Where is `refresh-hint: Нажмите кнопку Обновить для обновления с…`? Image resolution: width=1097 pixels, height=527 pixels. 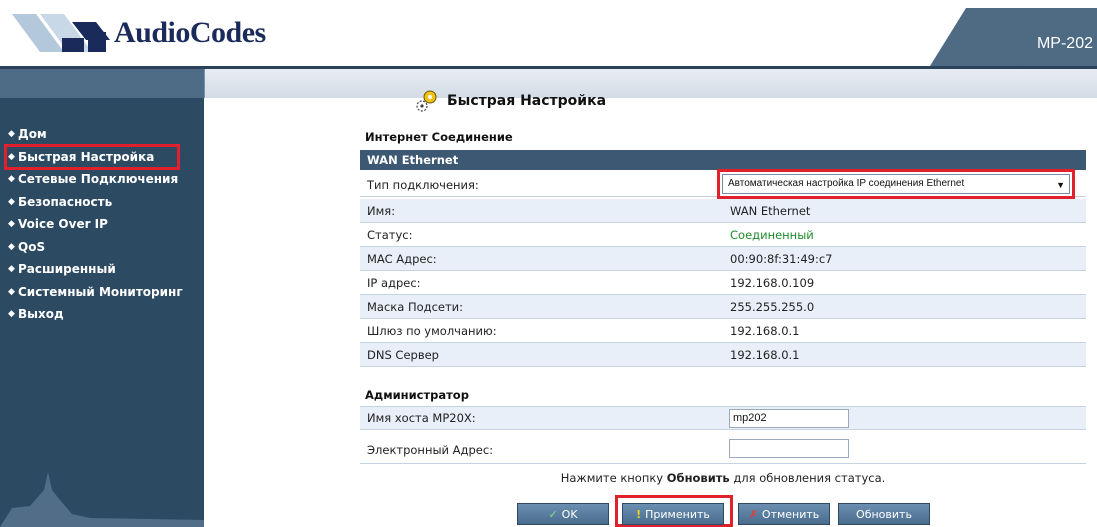
refresh-hint: Нажмите кнопку Обновить для обновления с… is located at coordinates (723, 478).